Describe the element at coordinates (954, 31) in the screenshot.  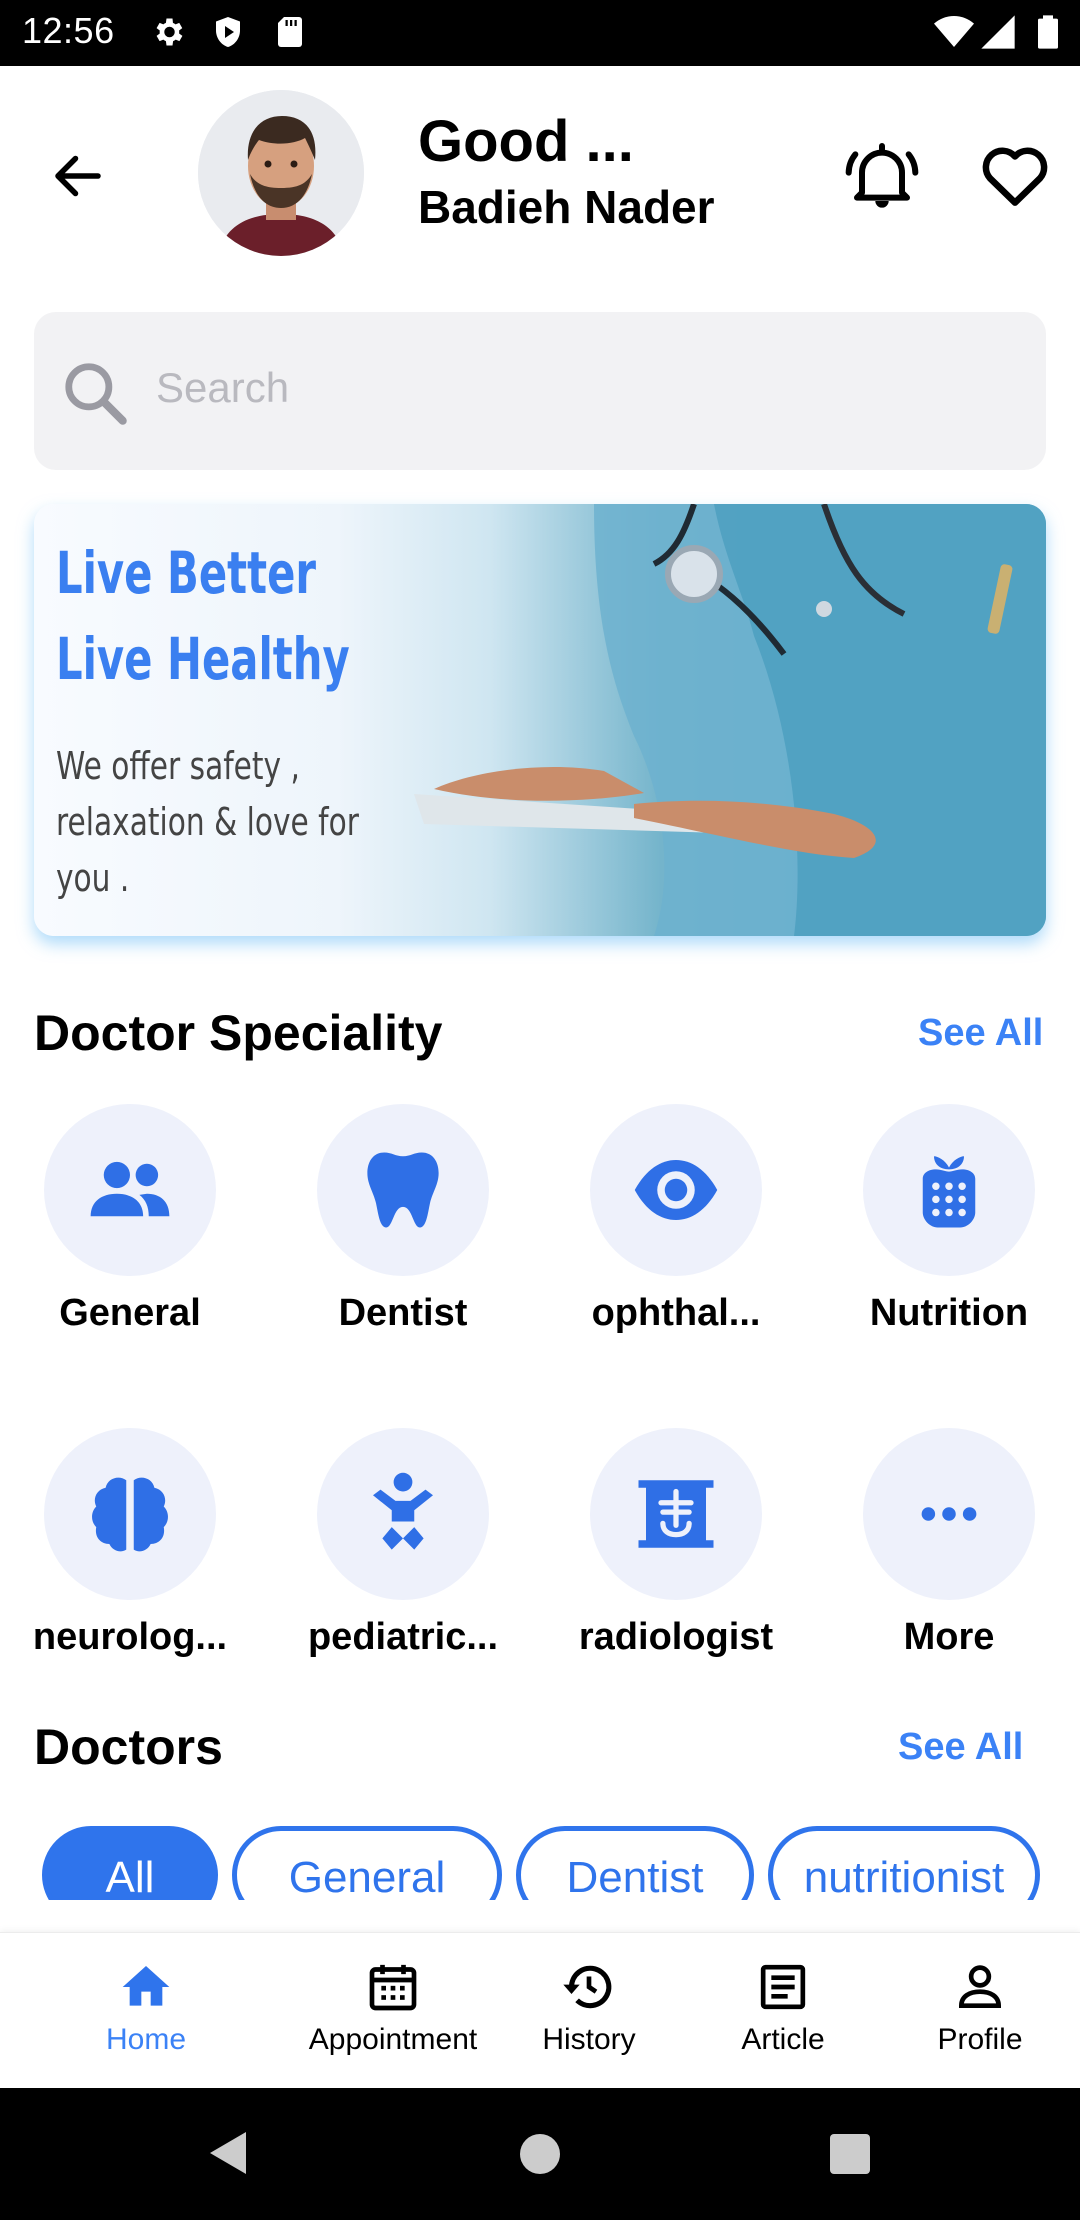
I see `wifi-icon` at that location.